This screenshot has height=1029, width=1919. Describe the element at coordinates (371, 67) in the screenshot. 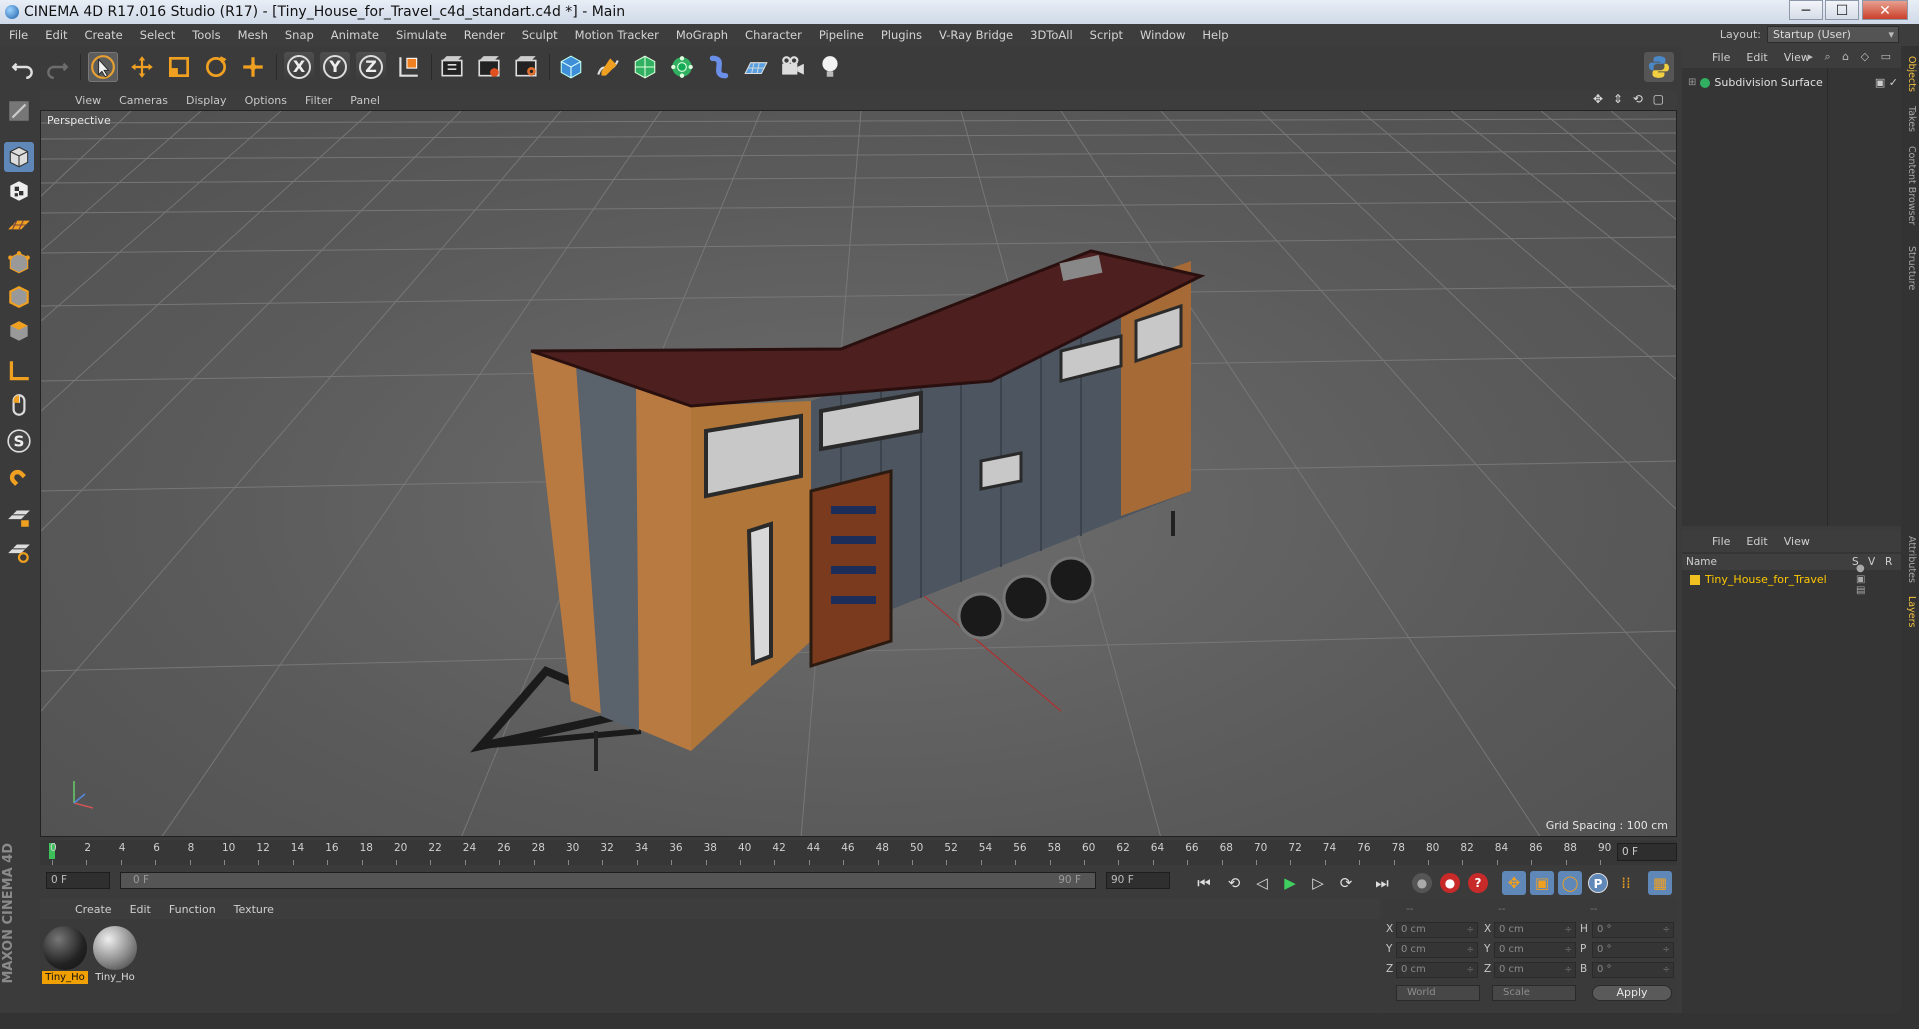

I see `z-axis-lock-icon: Z` at that location.